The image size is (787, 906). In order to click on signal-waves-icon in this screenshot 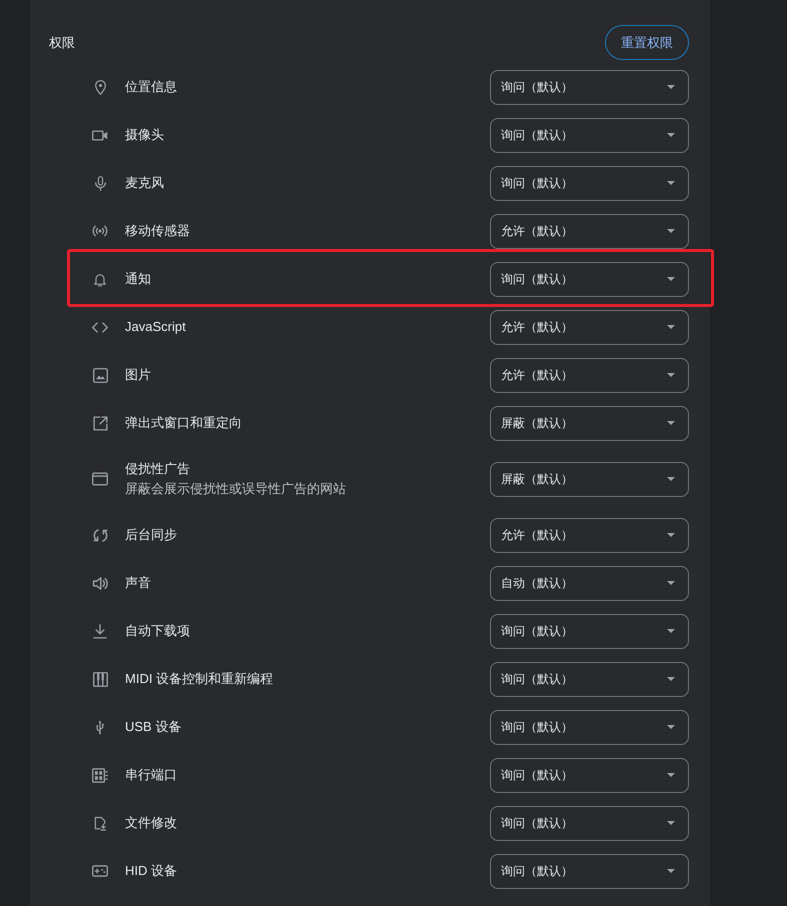, I will do `click(100, 231)`.